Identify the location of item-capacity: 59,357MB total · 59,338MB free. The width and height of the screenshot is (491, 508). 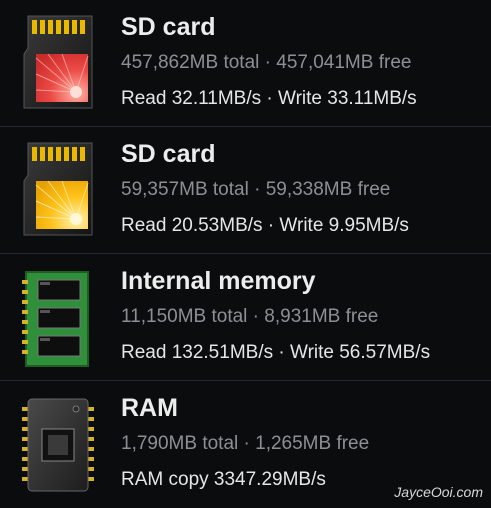
(256, 189).